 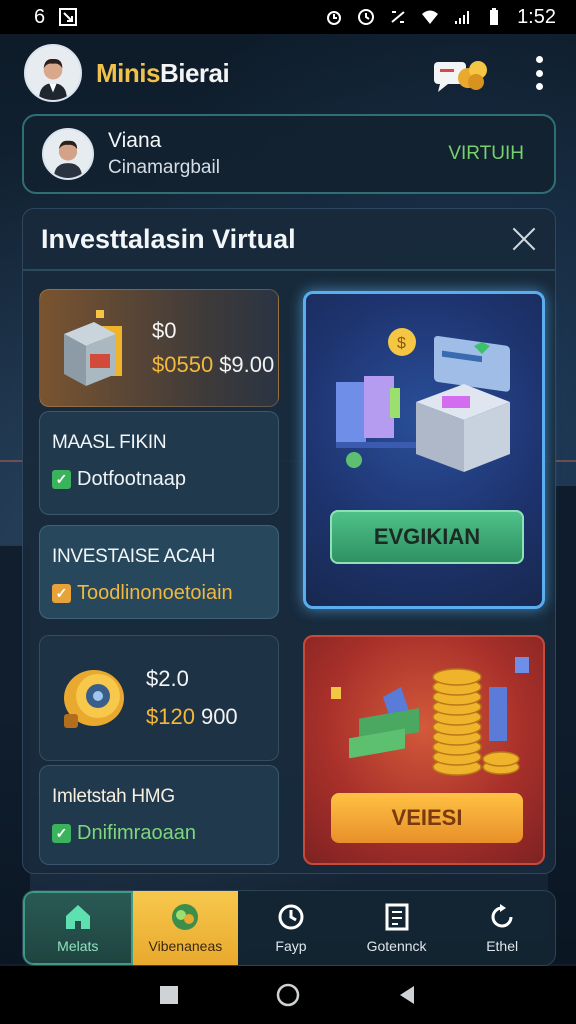 I want to click on download-icon, so click(x=68, y=17).